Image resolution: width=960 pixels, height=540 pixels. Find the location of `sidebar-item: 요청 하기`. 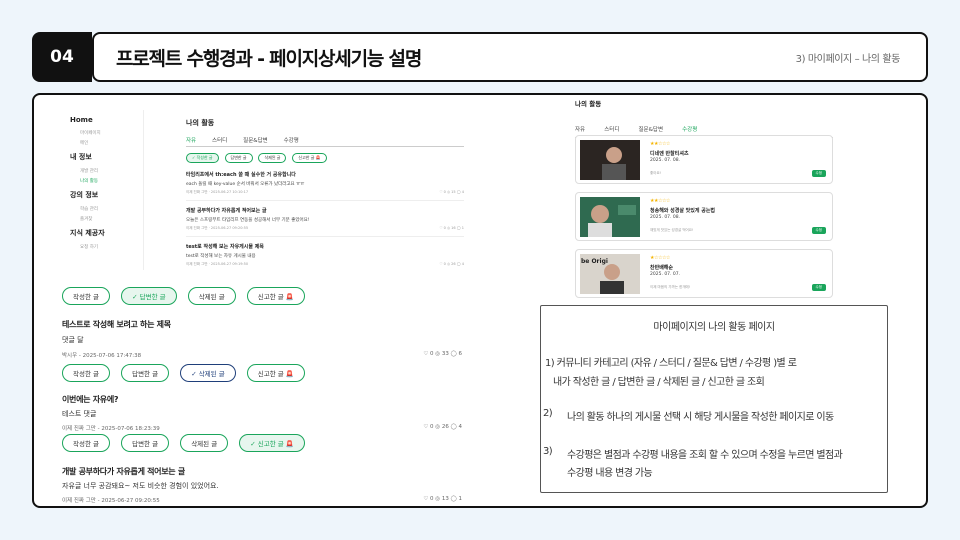

sidebar-item: 요청 하기 is located at coordinates (110, 247).